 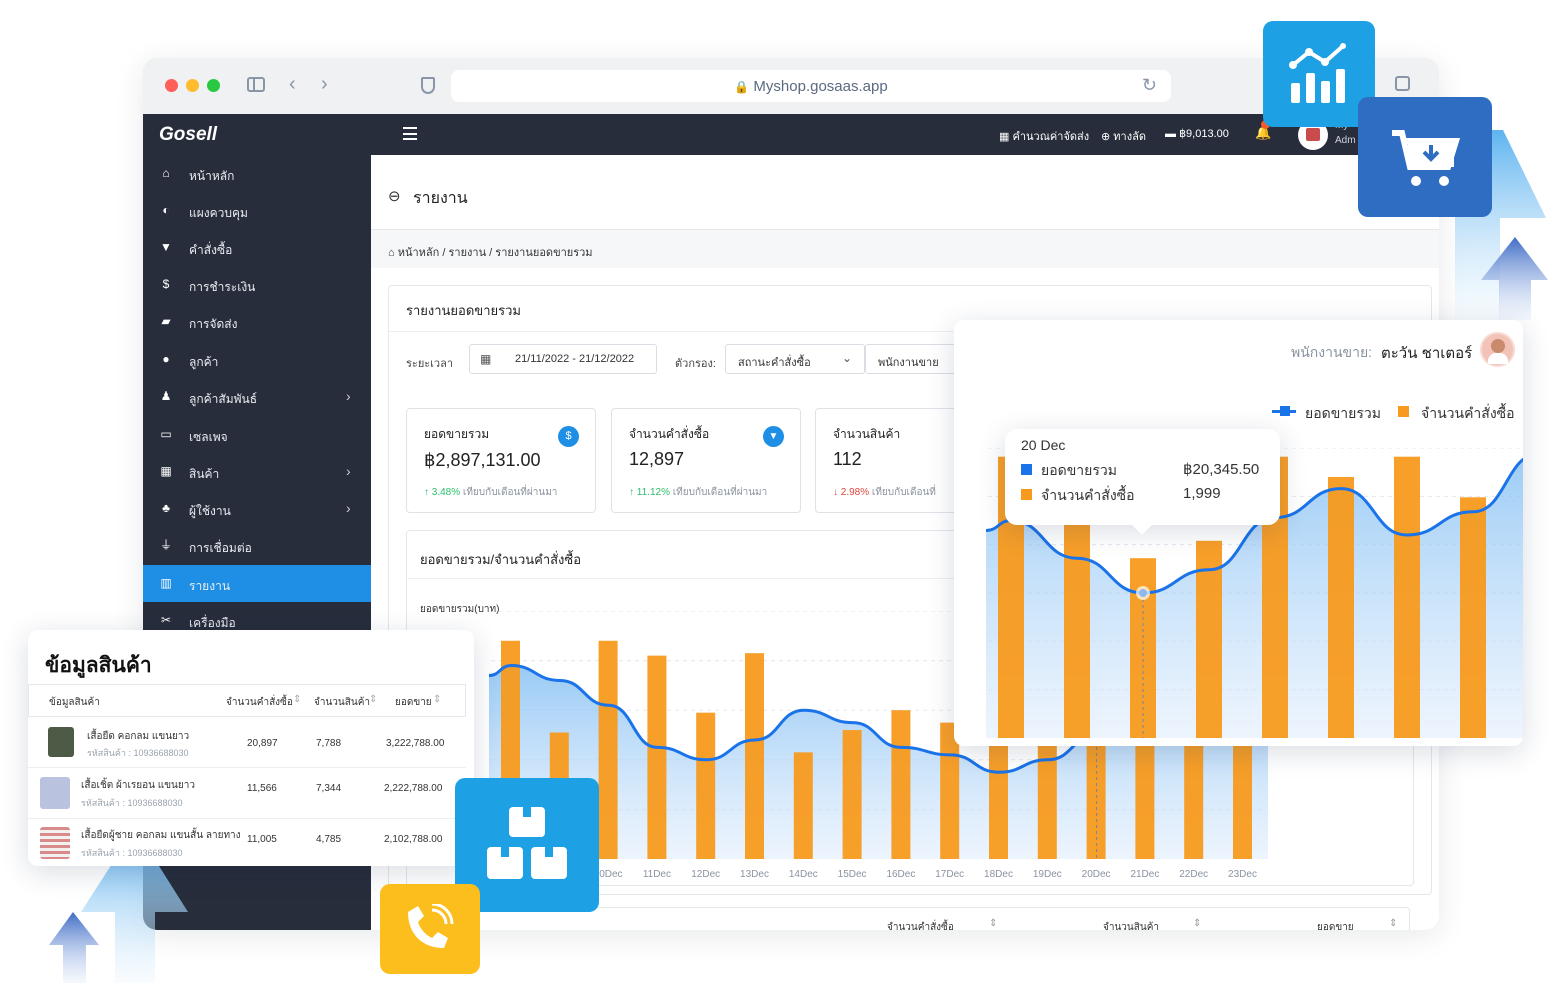 I want to click on order-count: 11,005, so click(x=262, y=839).